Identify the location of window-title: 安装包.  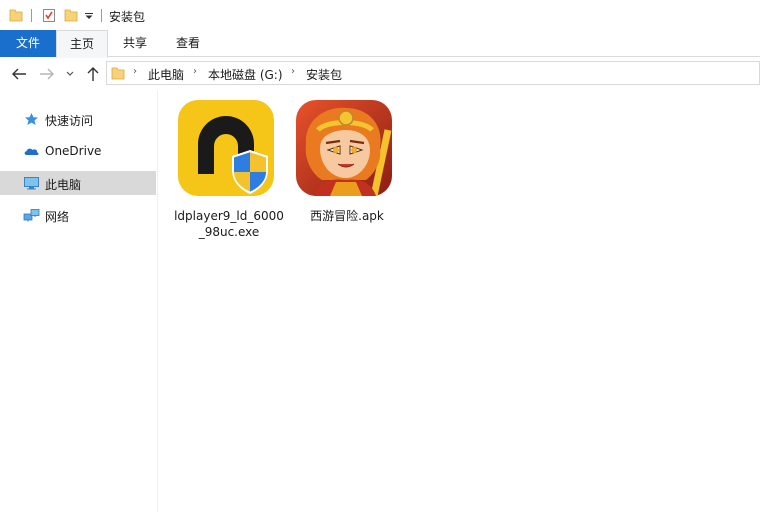
(127, 17).